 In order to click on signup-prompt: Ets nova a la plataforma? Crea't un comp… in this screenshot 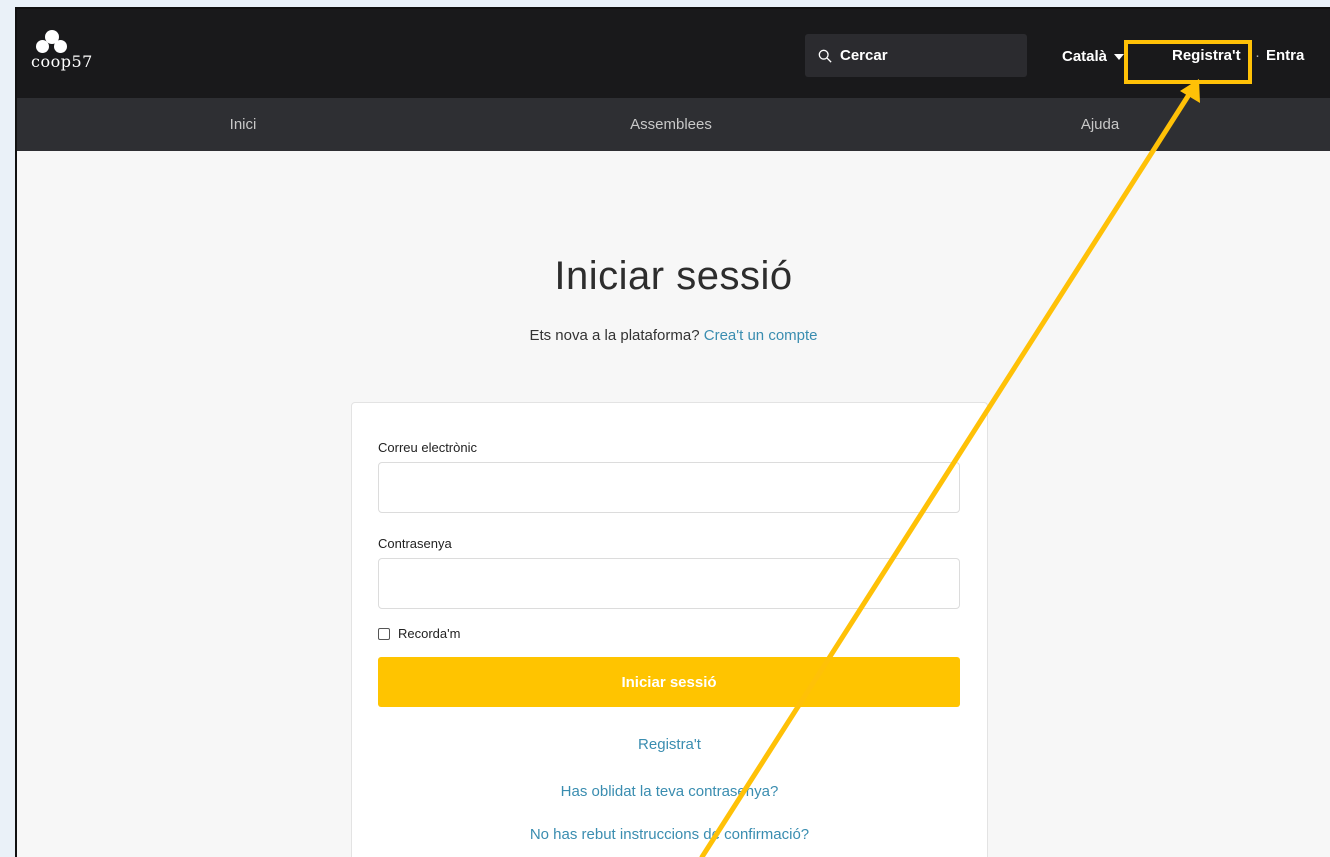, I will do `click(673, 335)`.